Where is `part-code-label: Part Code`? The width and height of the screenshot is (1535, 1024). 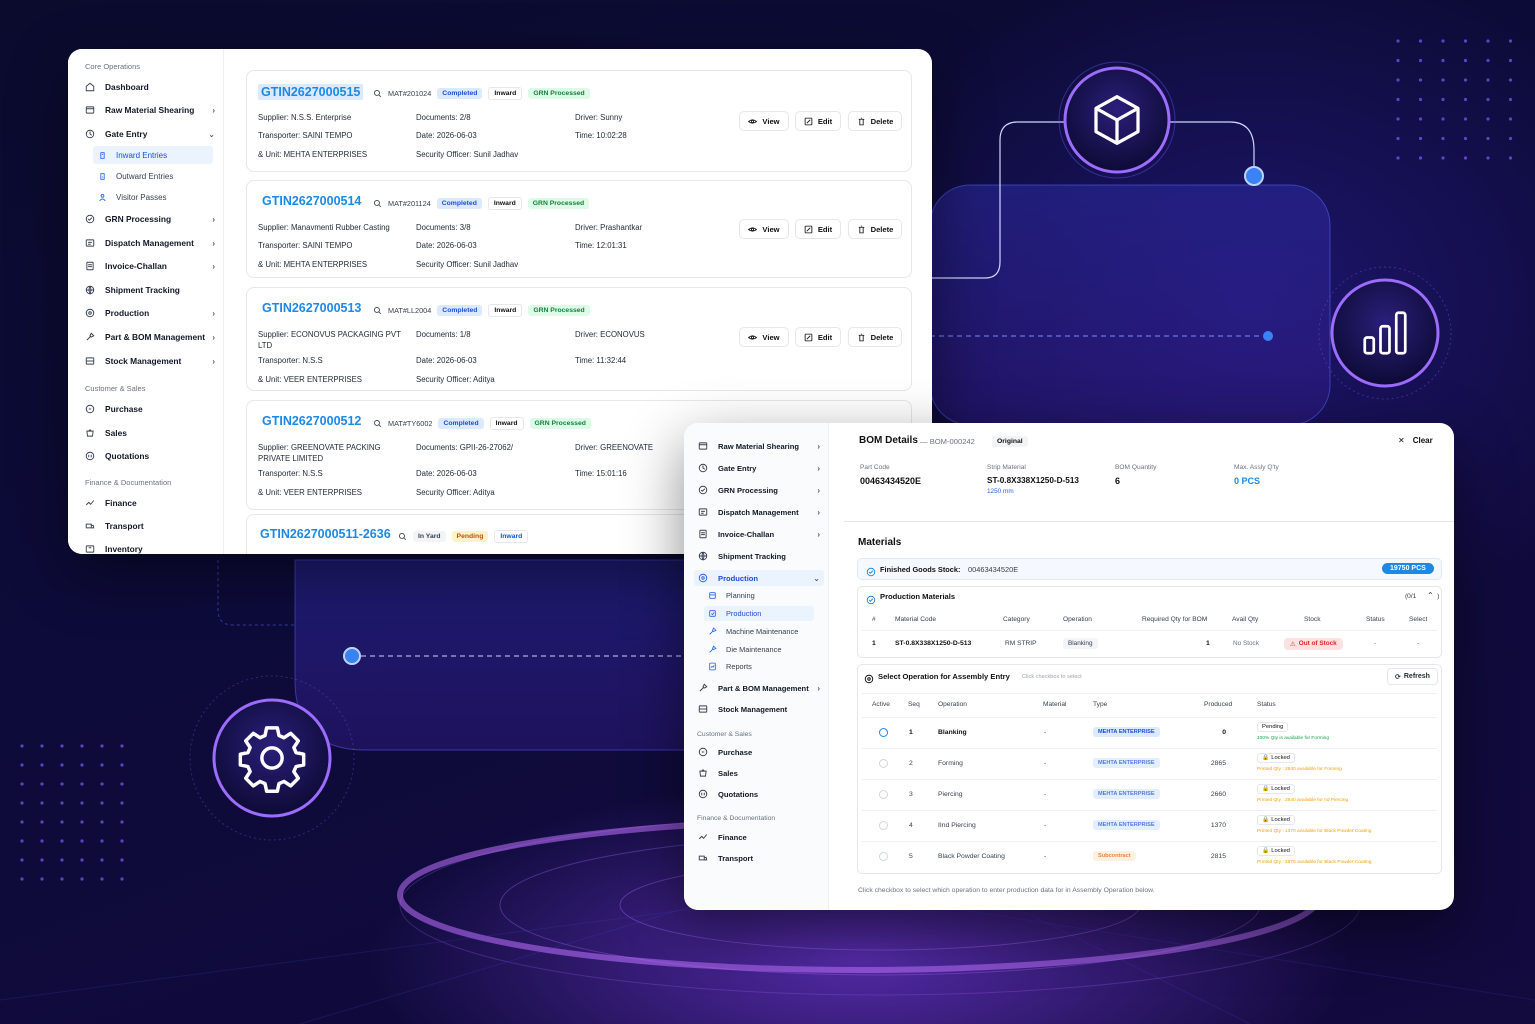 part-code-label: Part Code is located at coordinates (875, 467).